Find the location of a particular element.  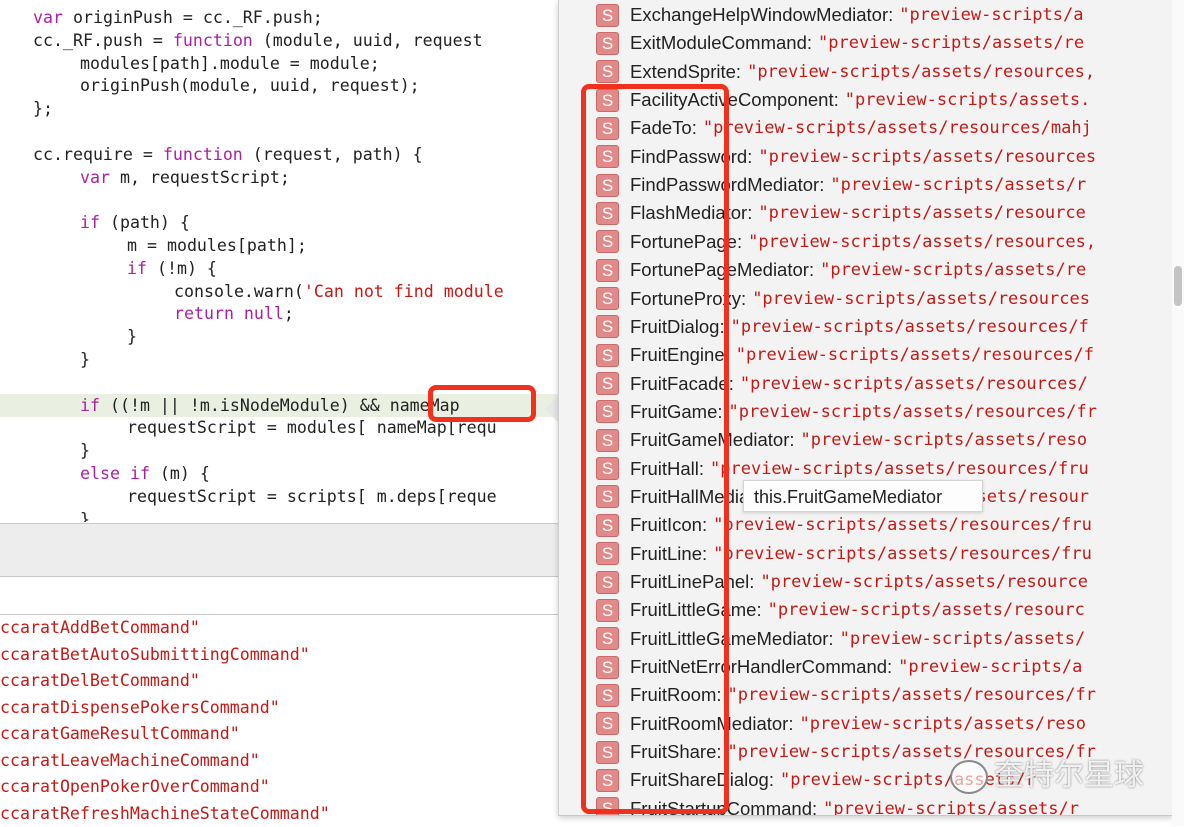

code-token: originPush = cc._RF.push; is located at coordinates (192, 17).